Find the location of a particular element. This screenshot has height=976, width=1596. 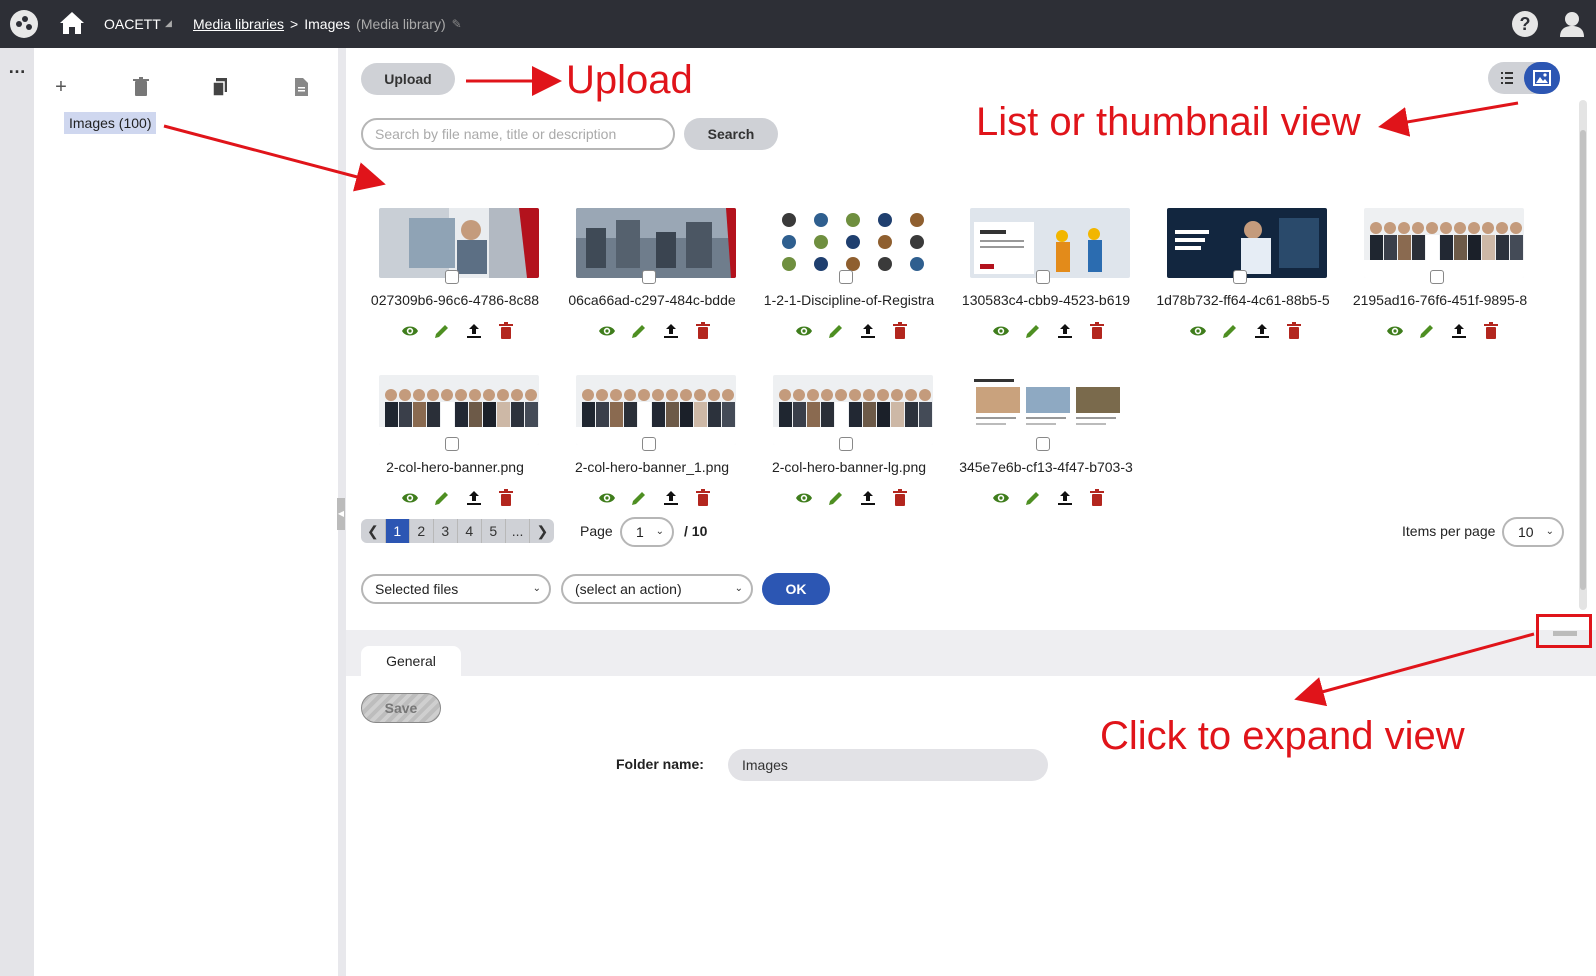

file-card: 2-col-hero-banner.png is located at coordinates (451, 442).